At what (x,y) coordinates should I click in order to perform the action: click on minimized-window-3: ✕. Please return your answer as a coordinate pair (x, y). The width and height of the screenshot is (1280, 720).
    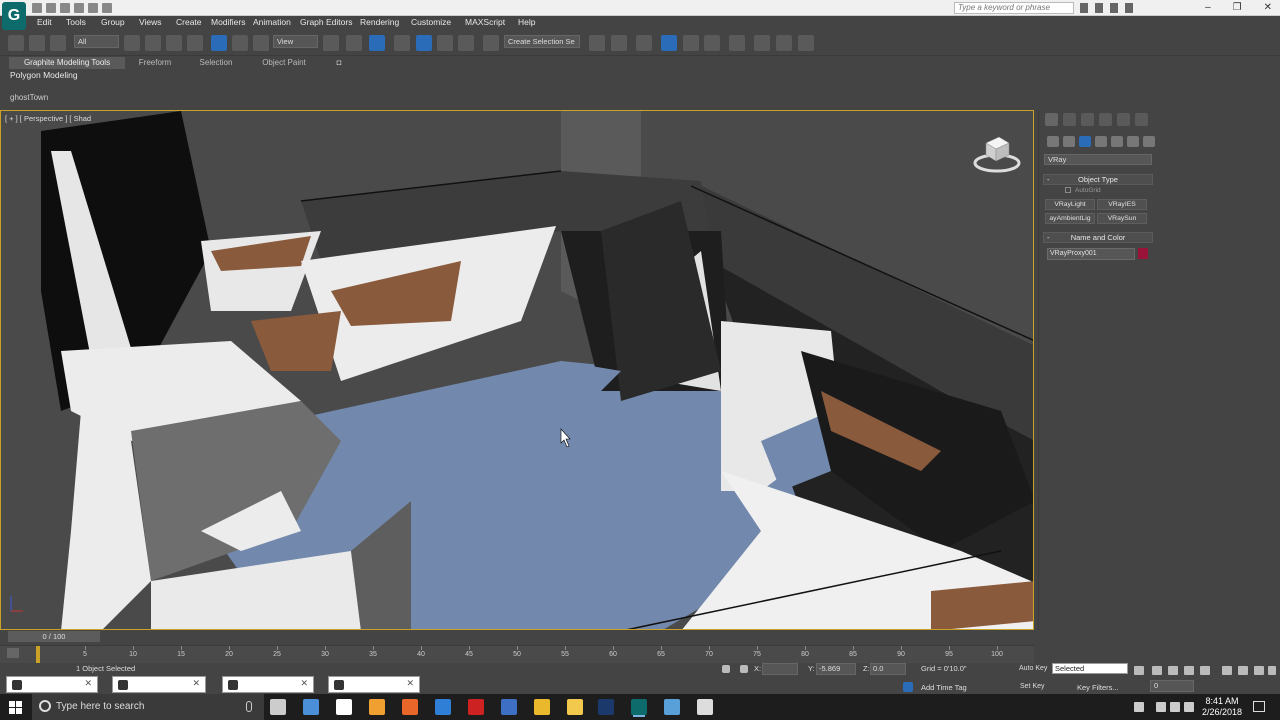
    Looking at the image, I should click on (268, 684).